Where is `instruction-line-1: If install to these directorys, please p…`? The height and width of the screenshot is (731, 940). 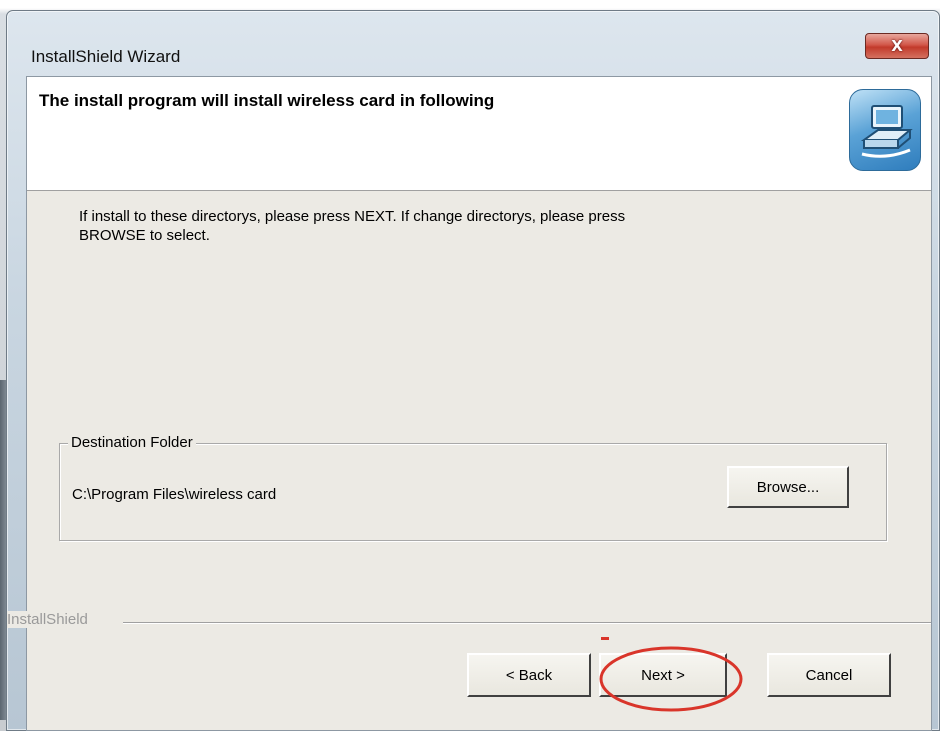
instruction-line-1: If install to these directorys, please p… is located at coordinates (352, 216).